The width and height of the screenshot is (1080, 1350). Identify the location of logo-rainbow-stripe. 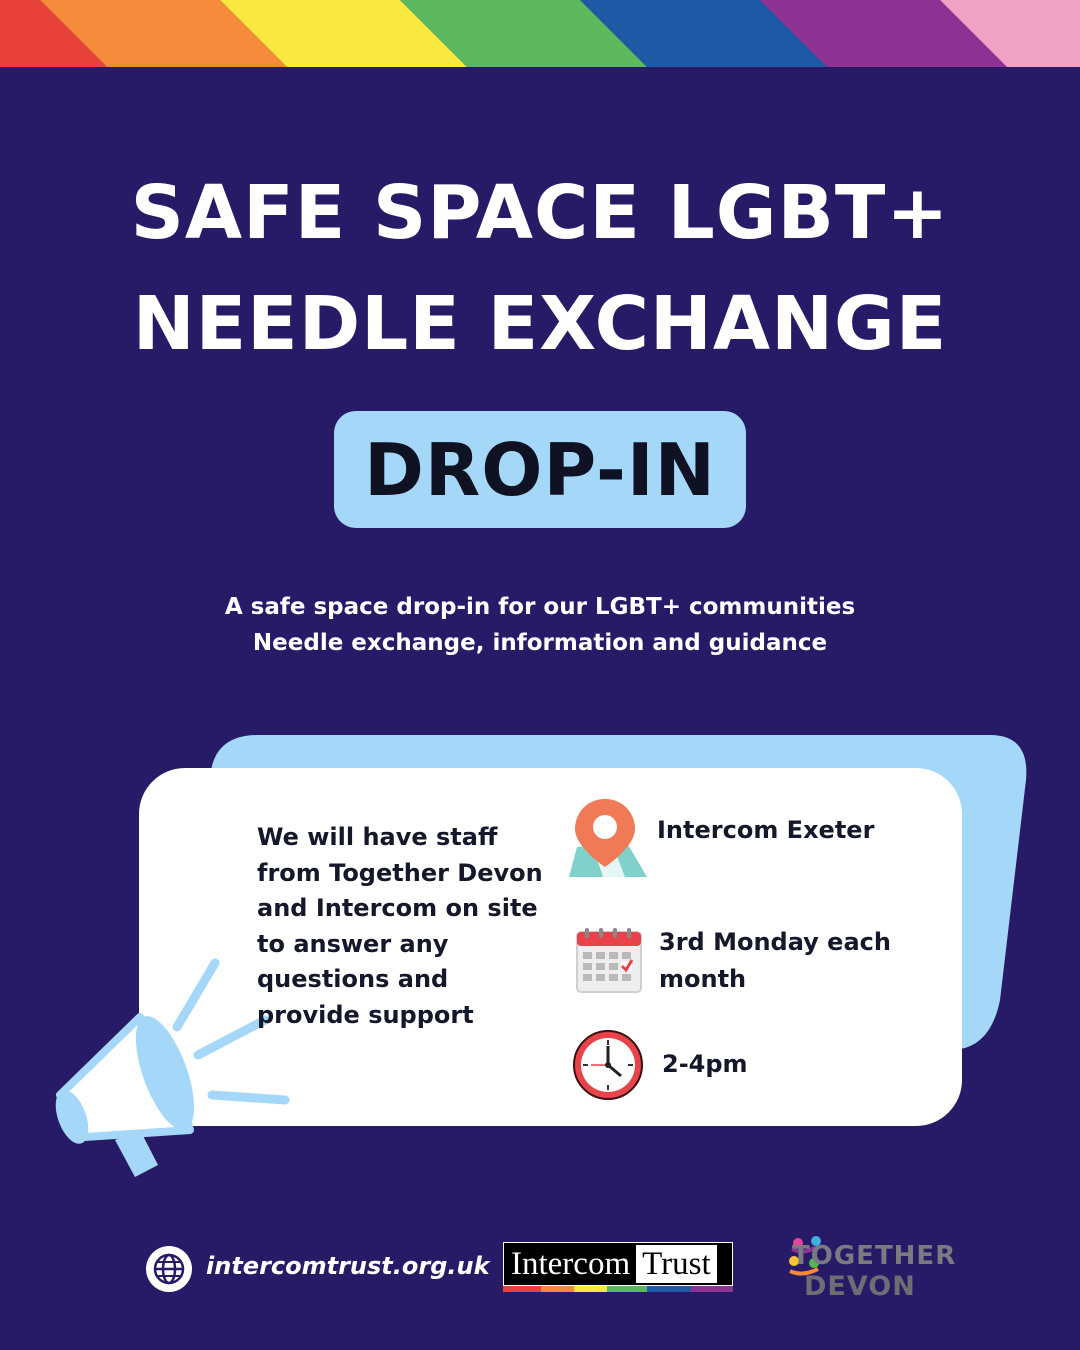
(618, 1289).